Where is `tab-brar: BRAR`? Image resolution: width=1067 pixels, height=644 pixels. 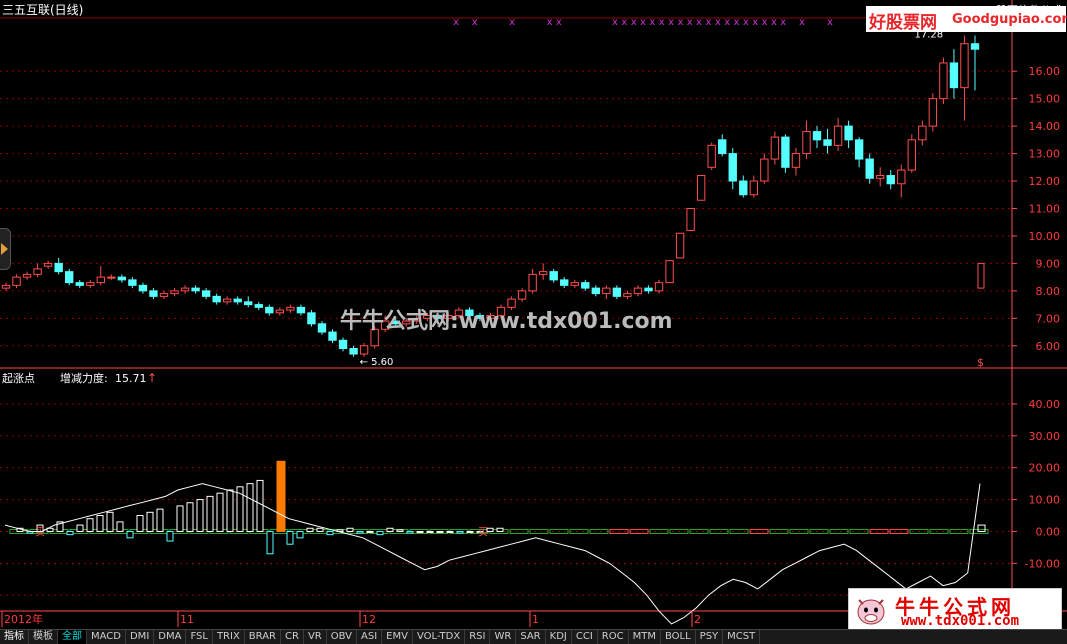 tab-brar: BRAR is located at coordinates (263, 637).